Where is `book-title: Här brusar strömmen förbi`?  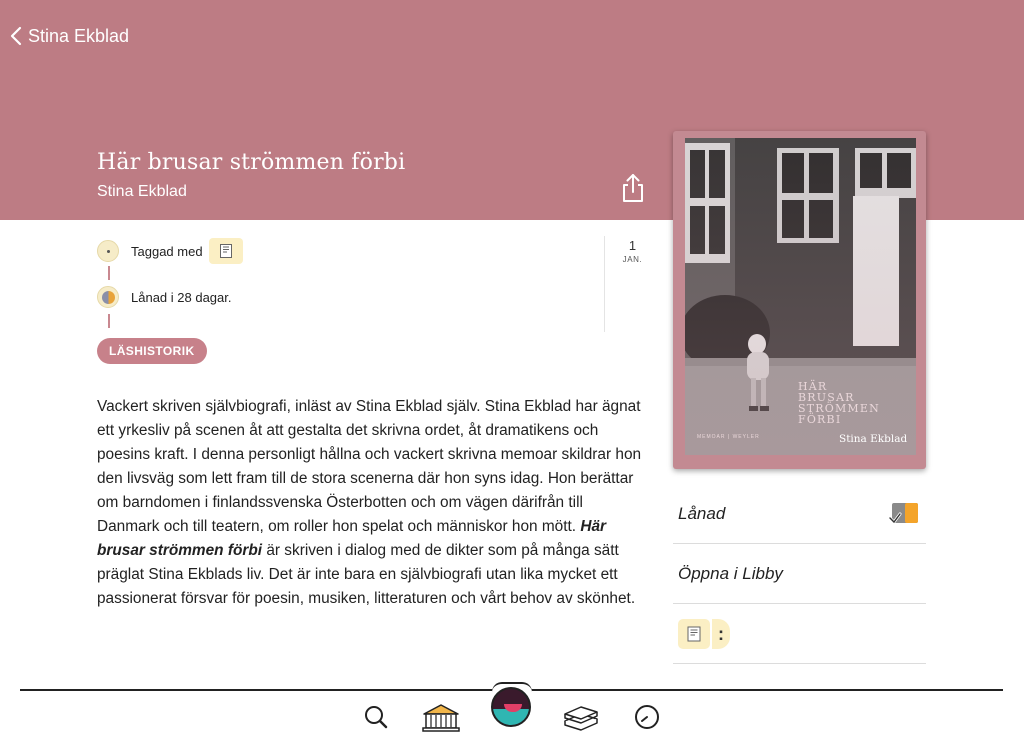 book-title: Här brusar strömmen förbi is located at coordinates (251, 162).